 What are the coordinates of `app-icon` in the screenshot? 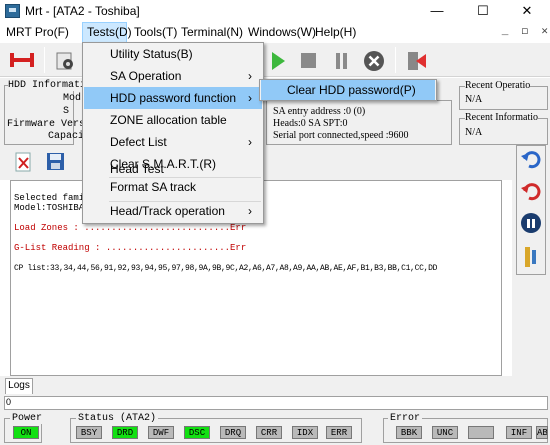 It's located at (12, 11).